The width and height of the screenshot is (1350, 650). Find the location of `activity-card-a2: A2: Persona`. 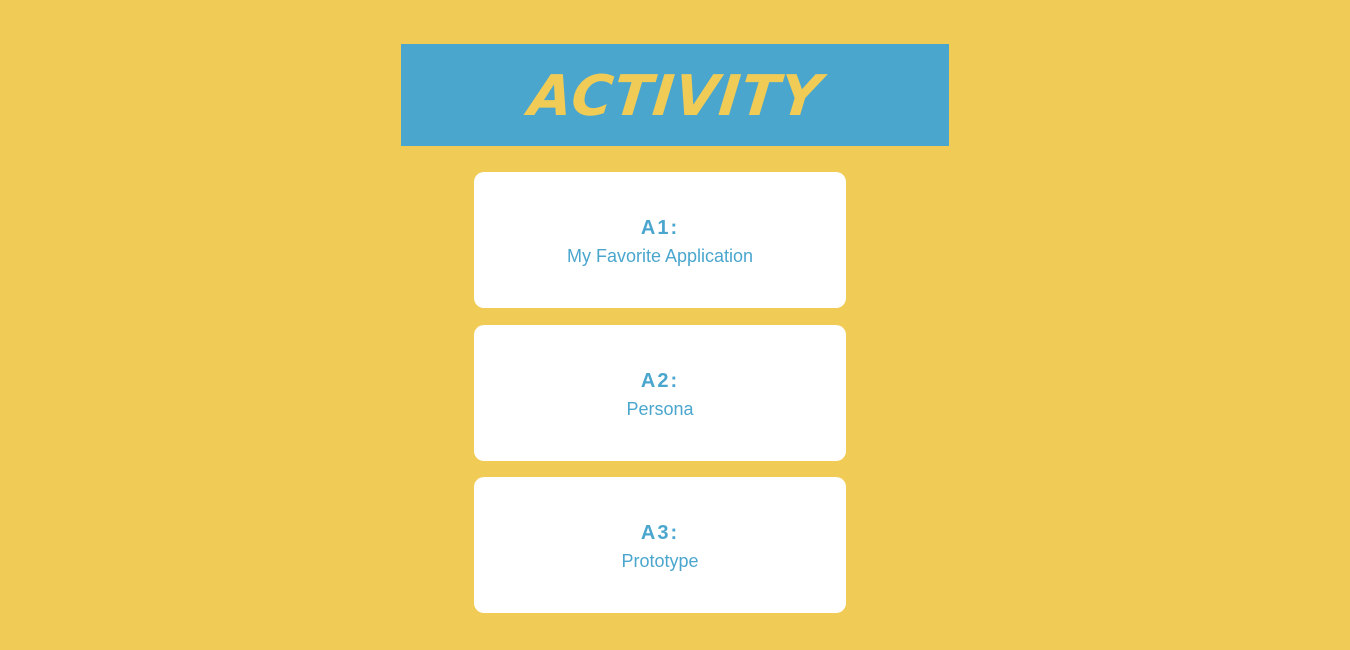

activity-card-a2: A2: Persona is located at coordinates (660, 393).